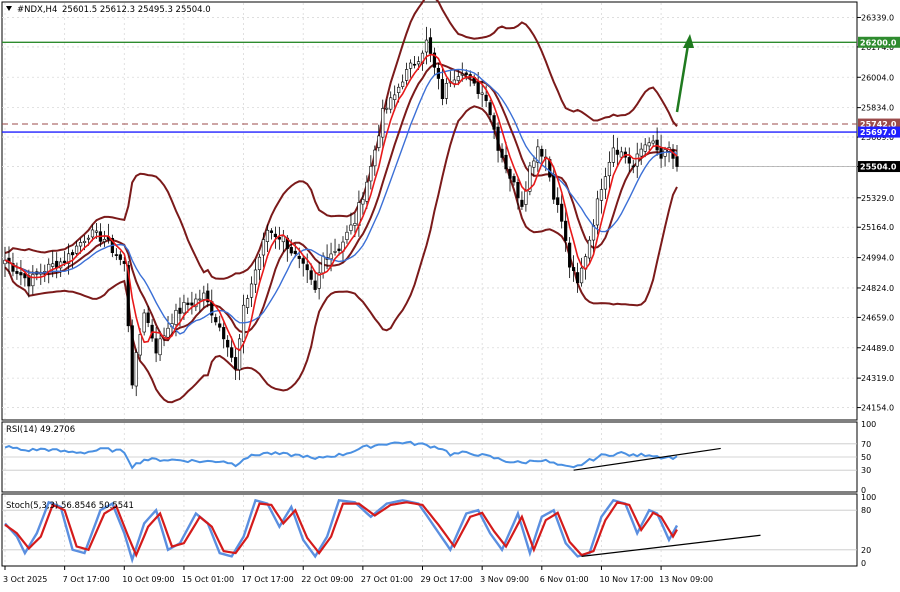 This screenshot has width=900, height=592. What do you see at coordinates (877, 198) in the screenshot?
I see `price-tick-label: 25329.0` at bounding box center [877, 198].